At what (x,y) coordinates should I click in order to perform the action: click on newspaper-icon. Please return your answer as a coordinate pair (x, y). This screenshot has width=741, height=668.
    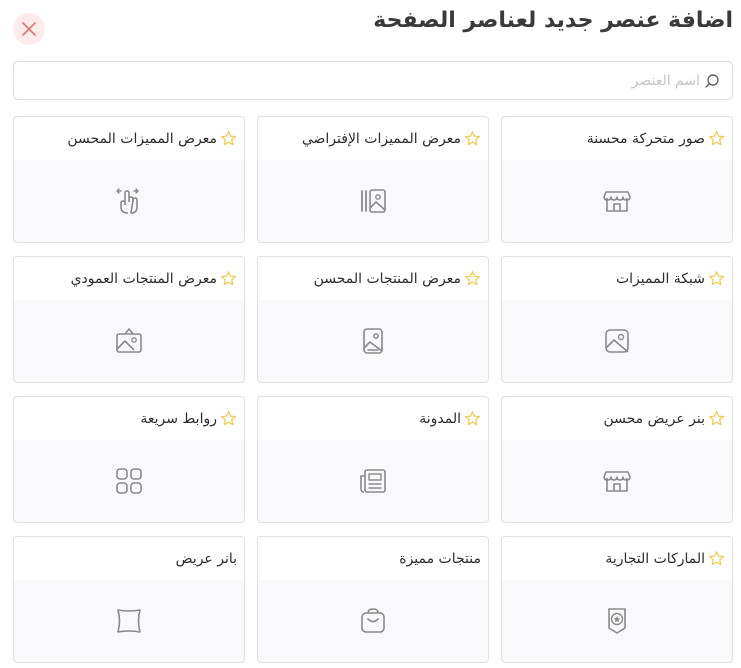
    Looking at the image, I should click on (373, 481).